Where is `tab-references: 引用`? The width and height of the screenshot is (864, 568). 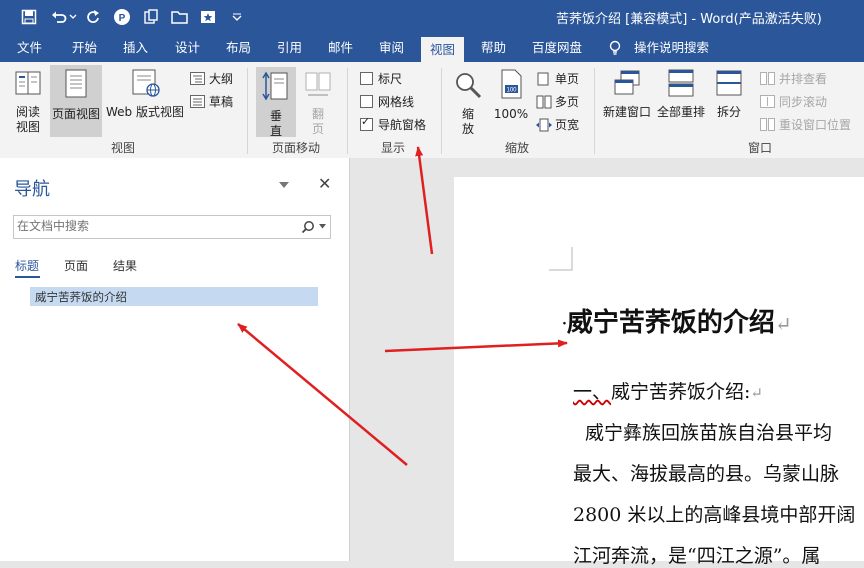
tab-references: 引用 is located at coordinates (289, 48).